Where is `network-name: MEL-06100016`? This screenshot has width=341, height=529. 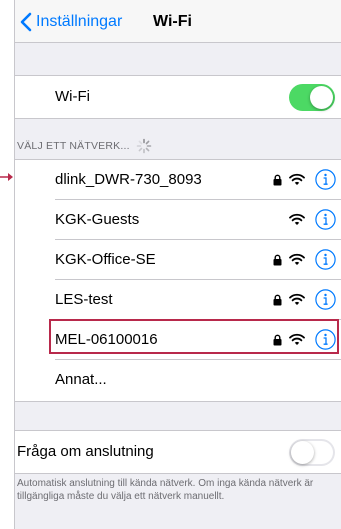
network-name: MEL-06100016 is located at coordinates (106, 339).